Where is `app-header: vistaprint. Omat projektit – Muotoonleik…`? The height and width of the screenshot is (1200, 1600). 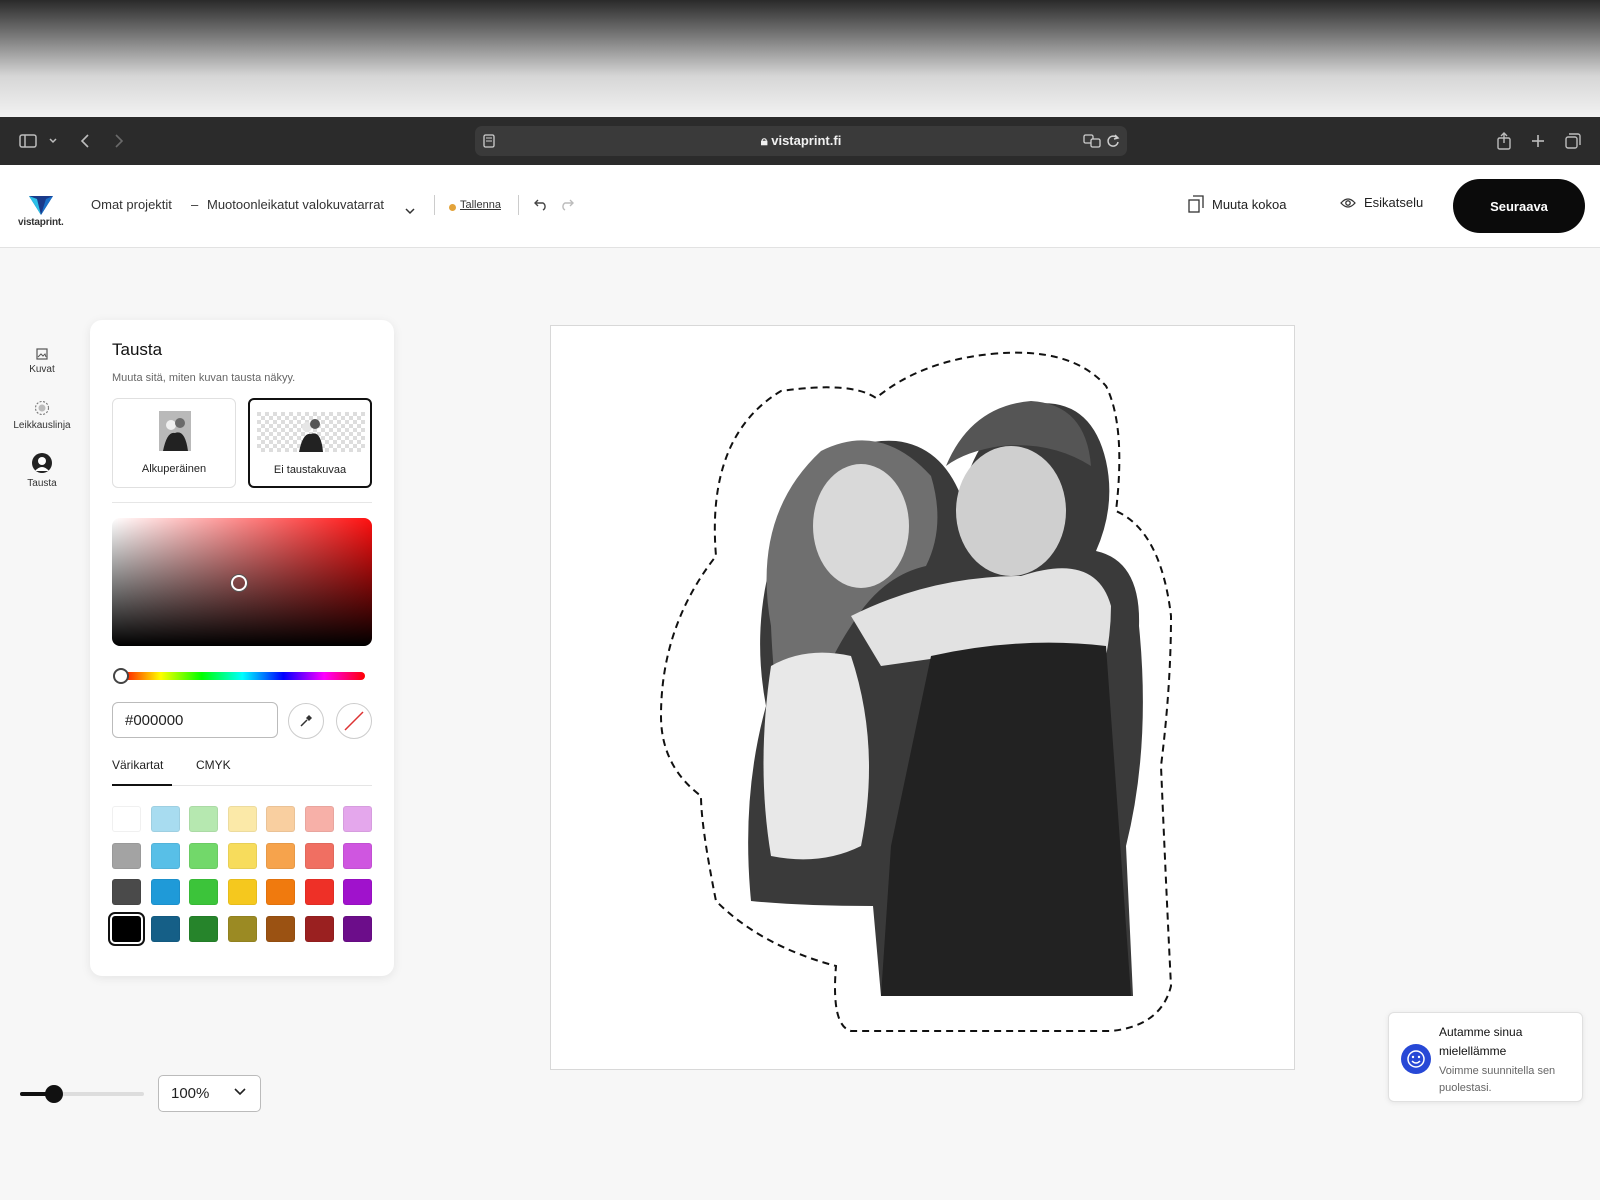 app-header: vistaprint. Omat projektit – Muotoonleik… is located at coordinates (800, 206).